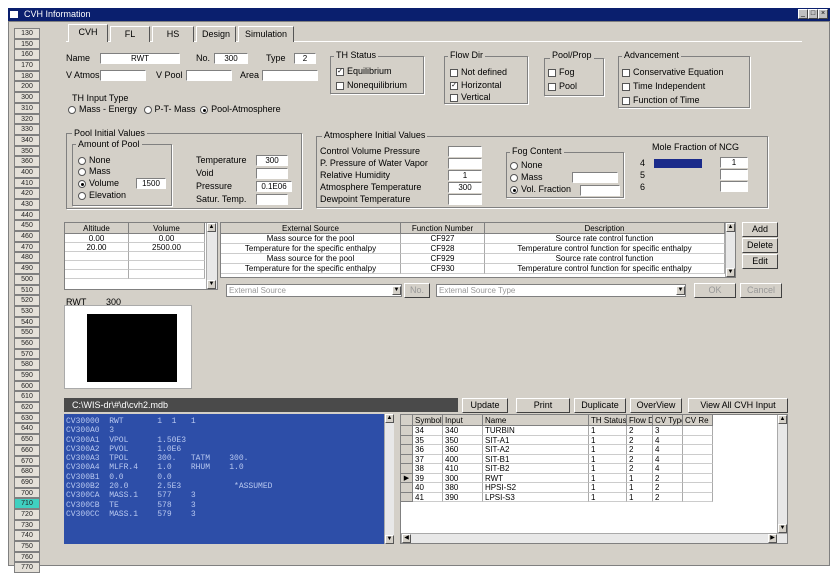 This screenshot has width=838, height=573. Describe the element at coordinates (514, 177) in the screenshot. I see `fog-mass-radio` at that location.